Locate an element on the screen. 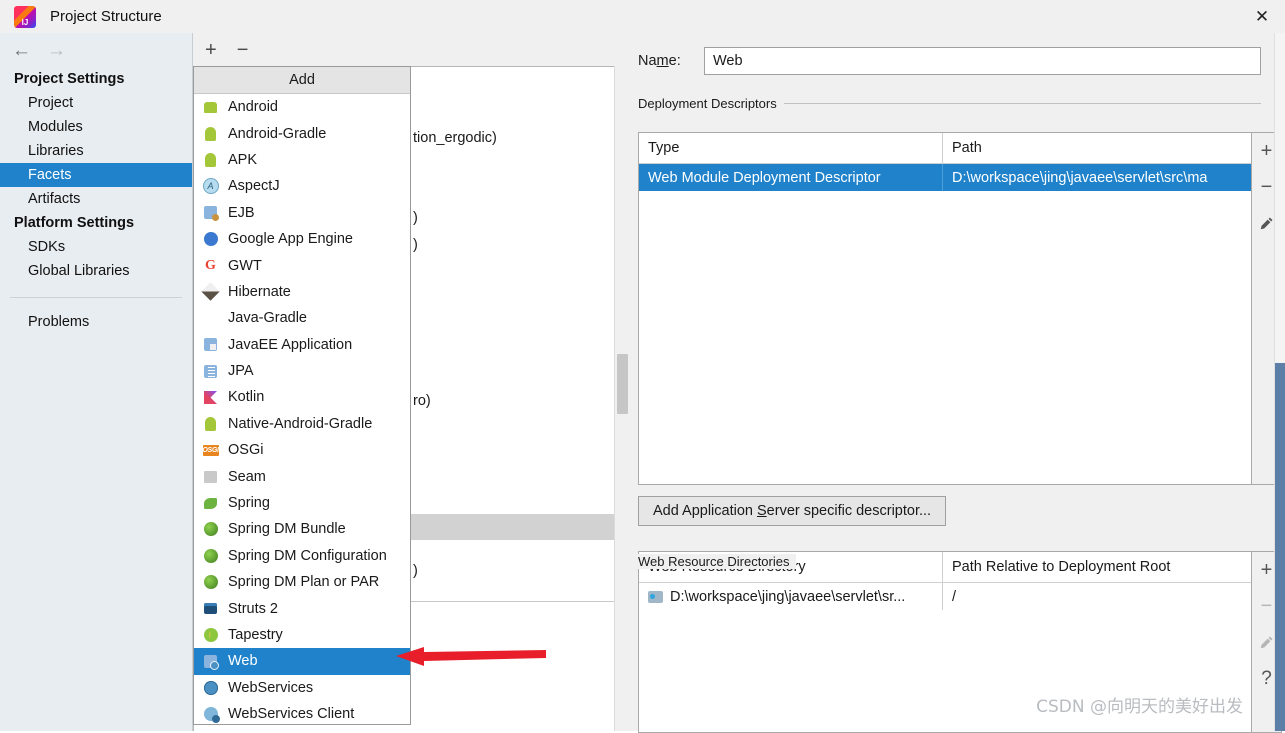  dialog-scrollbar-track is located at coordinates (1279, 382).